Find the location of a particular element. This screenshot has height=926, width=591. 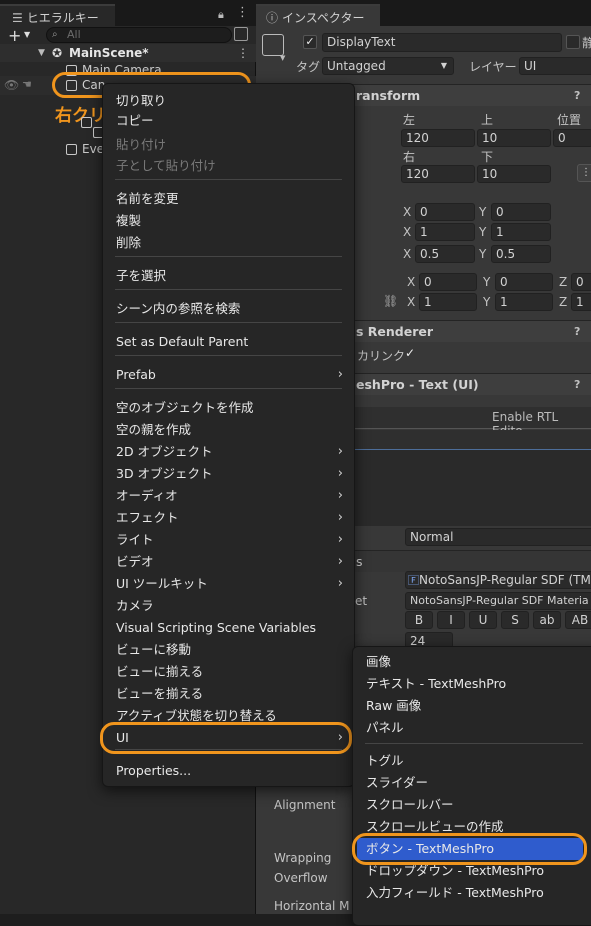

anchor-max-y: 1 is located at coordinates (521, 232).